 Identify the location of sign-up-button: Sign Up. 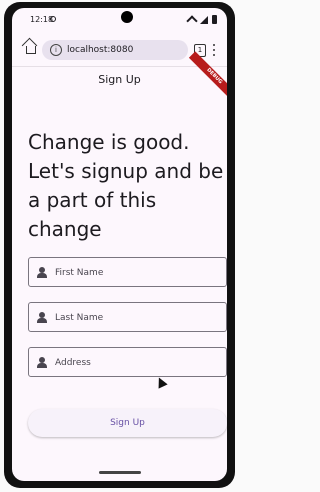
(127, 423).